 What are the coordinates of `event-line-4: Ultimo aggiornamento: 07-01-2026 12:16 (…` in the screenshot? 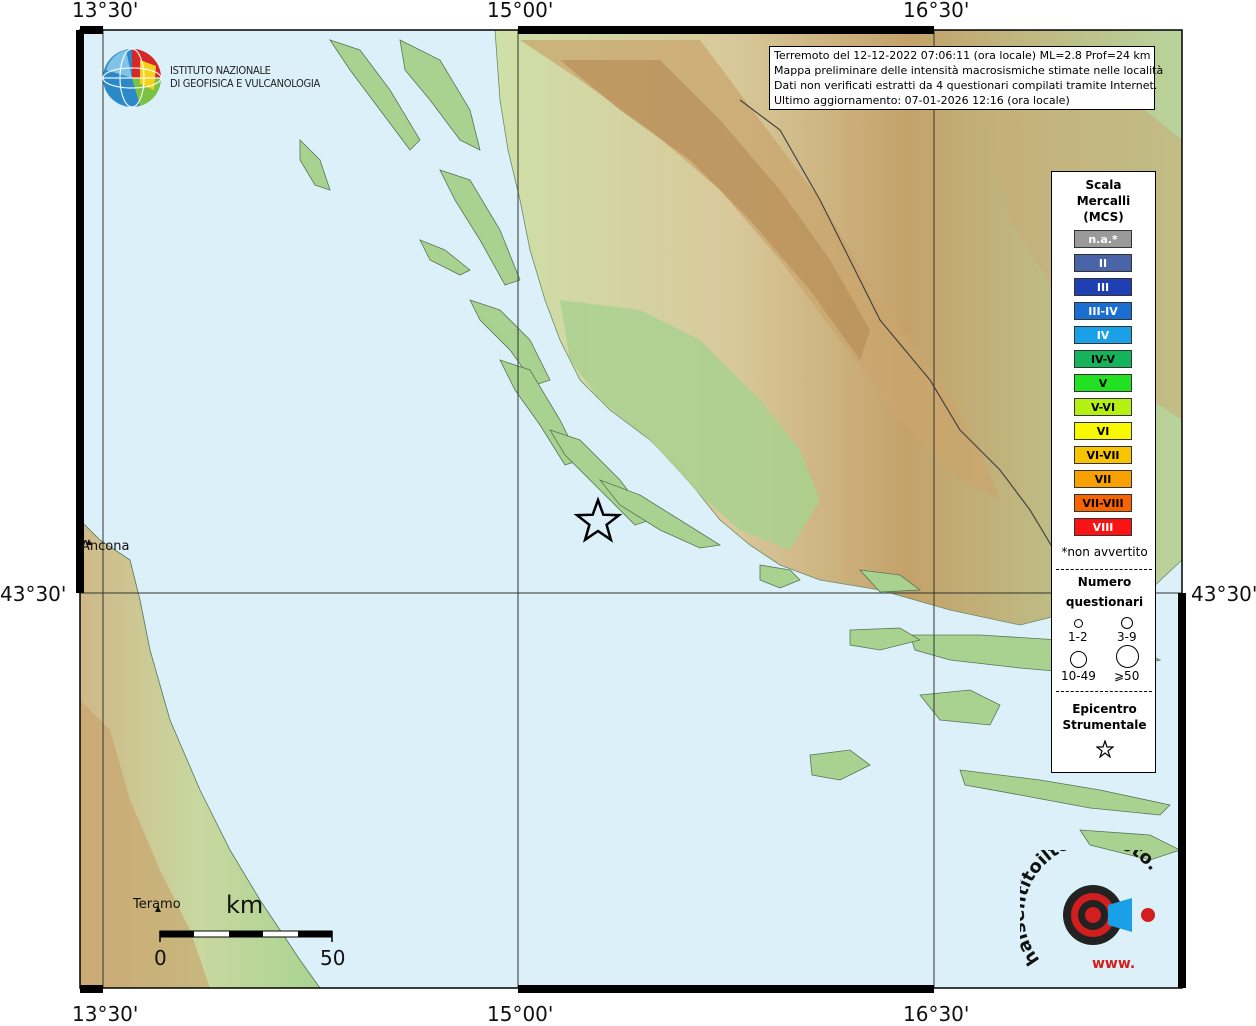 It's located at (922, 100).